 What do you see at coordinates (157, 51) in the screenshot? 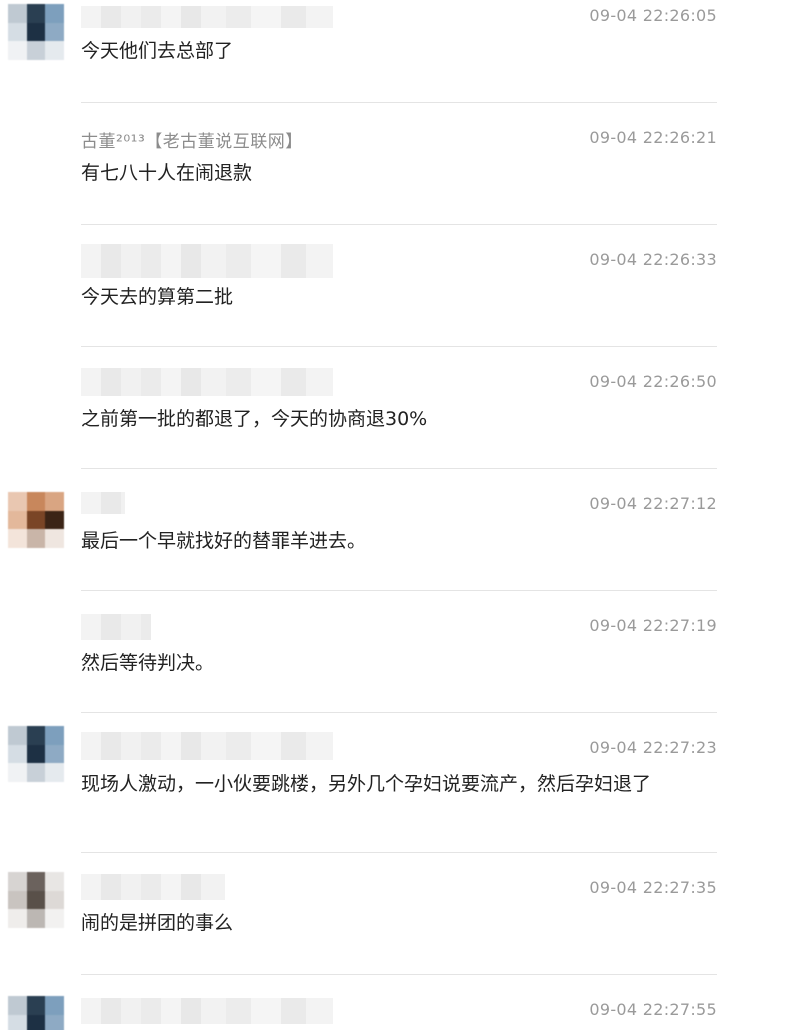
I see `message-text: 今天他们去总部了` at bounding box center [157, 51].